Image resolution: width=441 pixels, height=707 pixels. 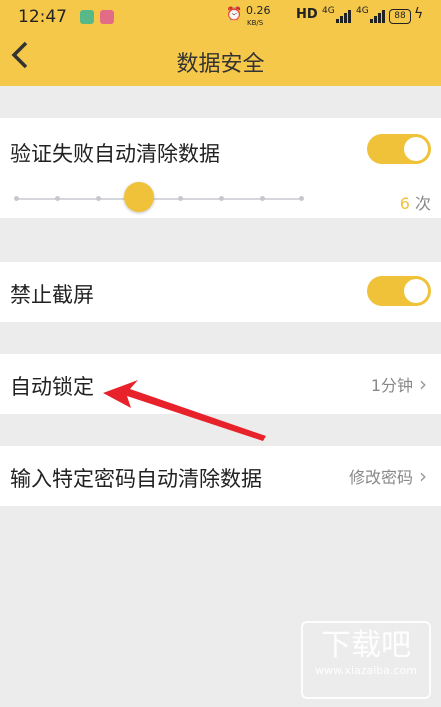 I want to click on watermark-text: 下载吧, so click(x=366, y=645).